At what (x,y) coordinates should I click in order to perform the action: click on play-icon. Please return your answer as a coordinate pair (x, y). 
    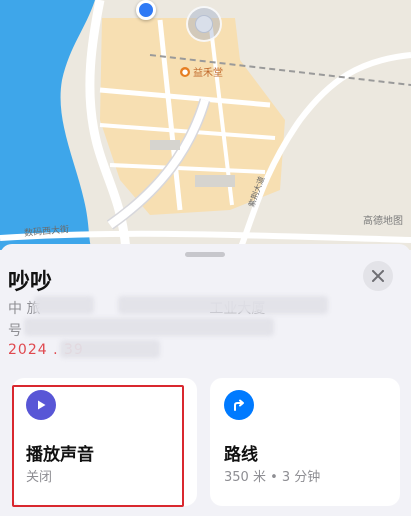
    Looking at the image, I should click on (41, 405).